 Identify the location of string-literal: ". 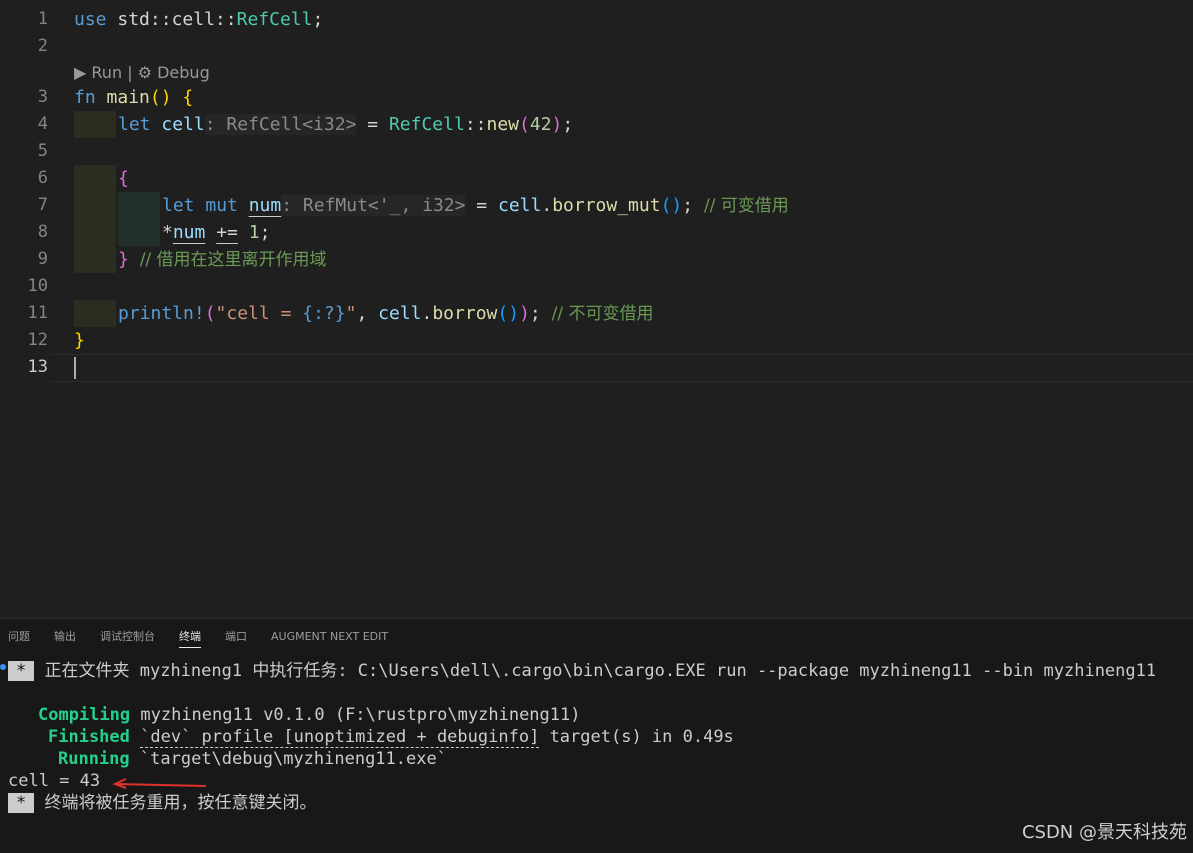
(351, 313).